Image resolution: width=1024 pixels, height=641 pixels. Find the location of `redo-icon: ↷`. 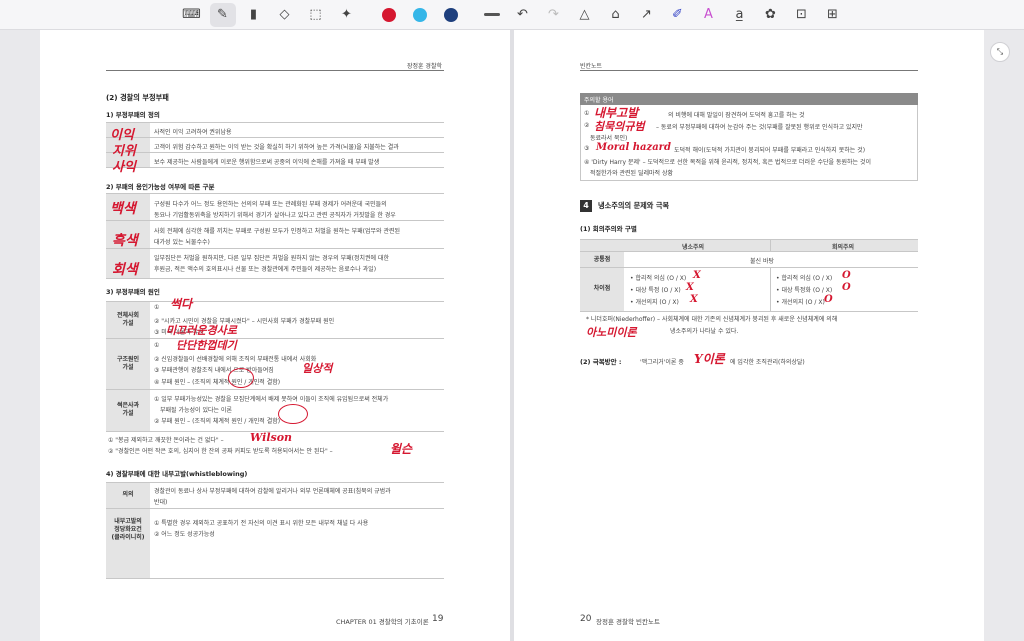

redo-icon: ↷ is located at coordinates (554, 15).